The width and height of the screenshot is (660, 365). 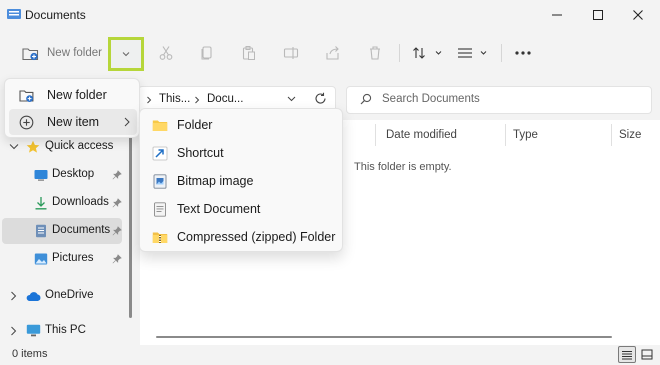 I want to click on documents-icon, so click(x=41, y=231).